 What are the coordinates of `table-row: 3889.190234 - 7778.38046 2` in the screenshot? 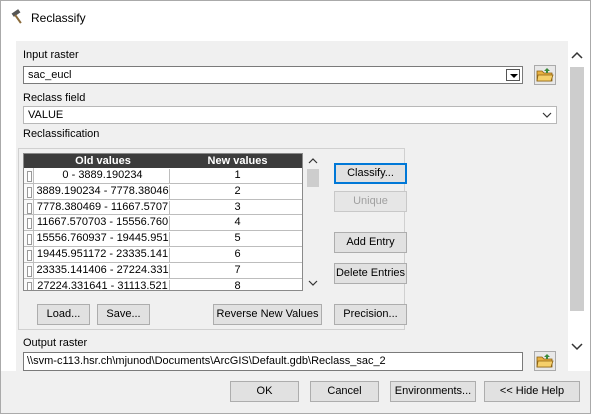 It's located at (163, 191).